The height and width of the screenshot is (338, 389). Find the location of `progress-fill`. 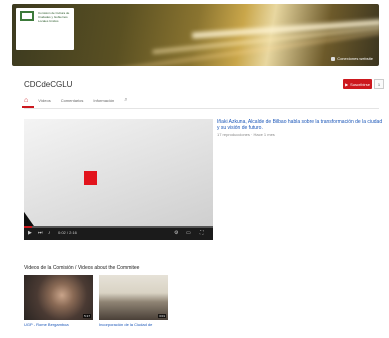

progress-fill is located at coordinates (28, 227).